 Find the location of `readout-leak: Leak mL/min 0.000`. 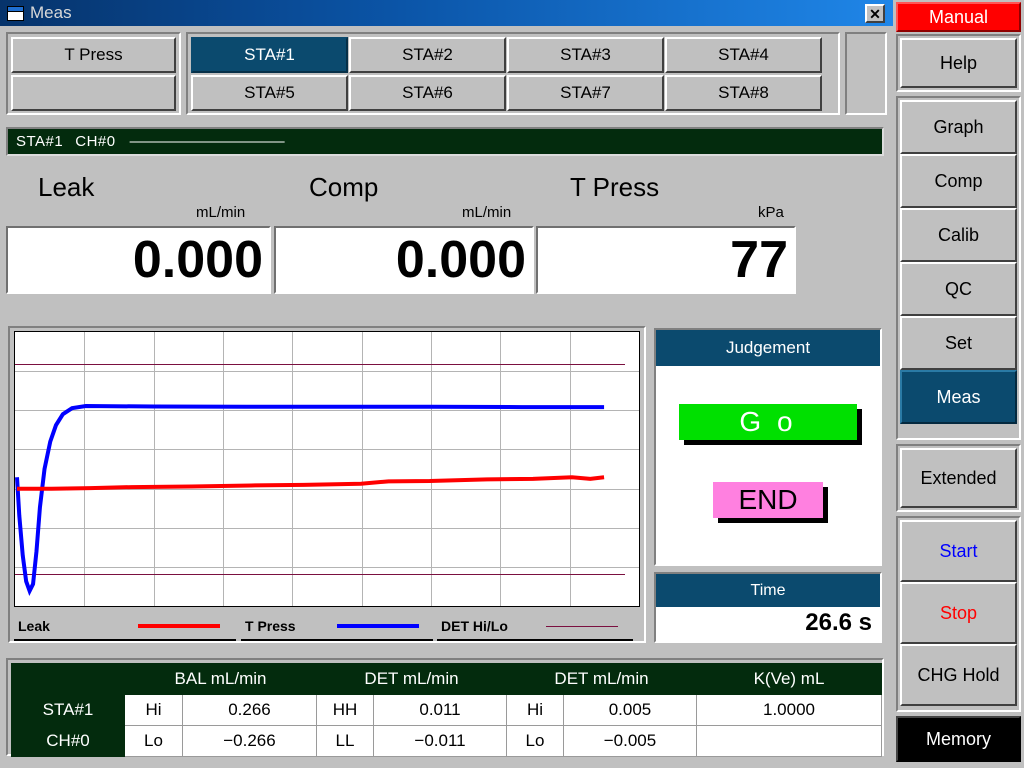

readout-leak: Leak mL/min 0.000 is located at coordinates (140, 239).